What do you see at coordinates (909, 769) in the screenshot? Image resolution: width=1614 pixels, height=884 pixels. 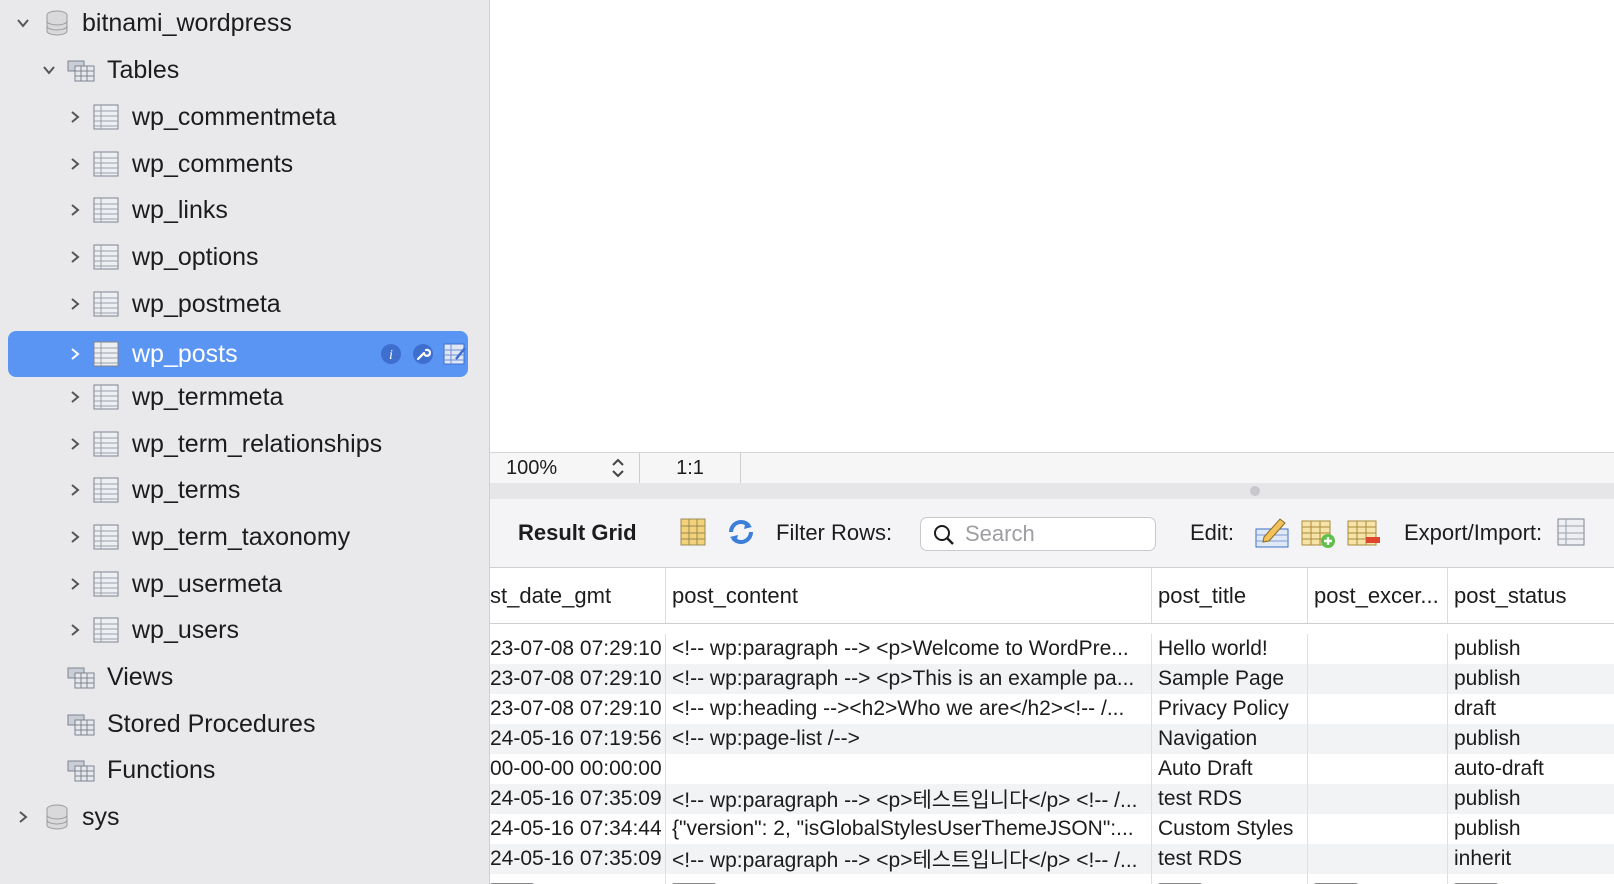 I see `cell-post-content` at bounding box center [909, 769].